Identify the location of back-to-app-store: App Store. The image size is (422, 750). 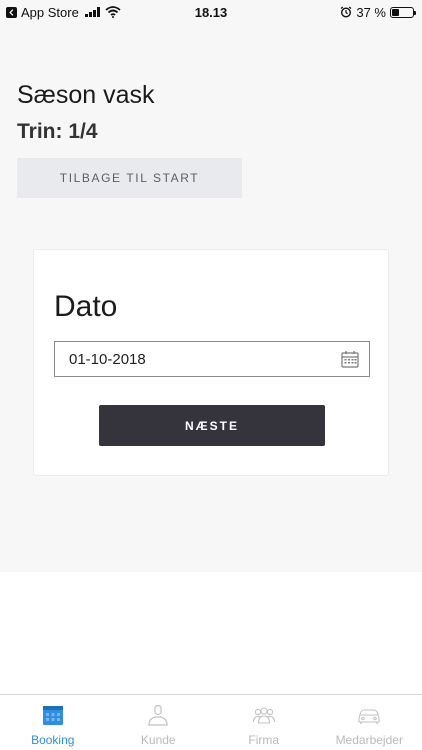
(60, 12).